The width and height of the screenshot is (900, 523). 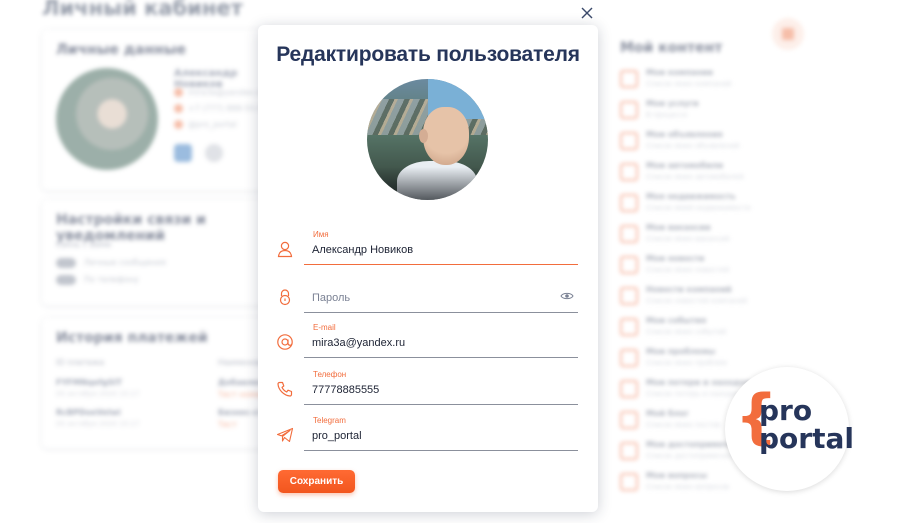 What do you see at coordinates (285, 249) in the screenshot?
I see `person-icon` at bounding box center [285, 249].